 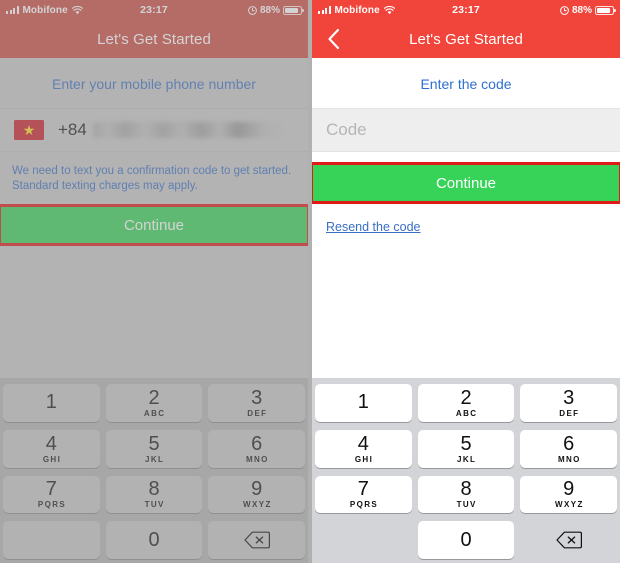 I want to click on key-number: 6, so click(x=257, y=443).